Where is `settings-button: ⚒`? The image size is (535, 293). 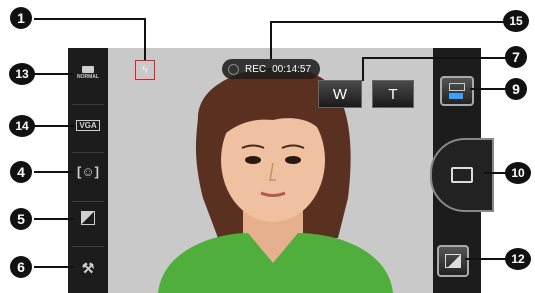
settings-button: ⚒ is located at coordinates (88, 268).